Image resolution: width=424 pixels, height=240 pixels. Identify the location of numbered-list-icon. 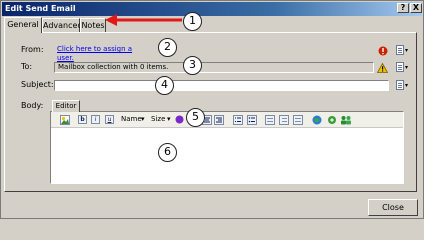
(238, 120).